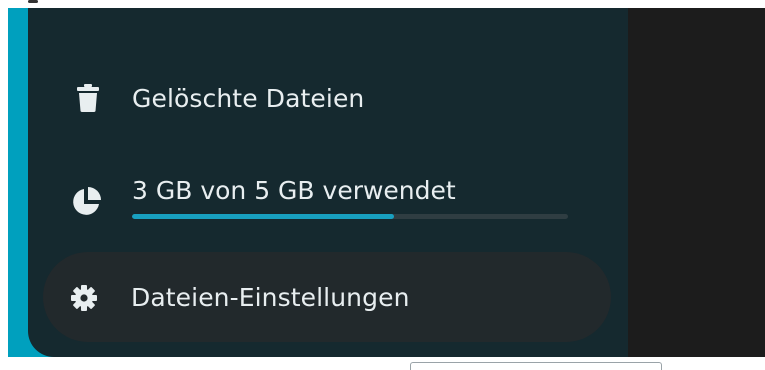  Describe the element at coordinates (294, 190) in the screenshot. I see `storage-usage-label: 3 GB von 5 GB verwendet` at that location.